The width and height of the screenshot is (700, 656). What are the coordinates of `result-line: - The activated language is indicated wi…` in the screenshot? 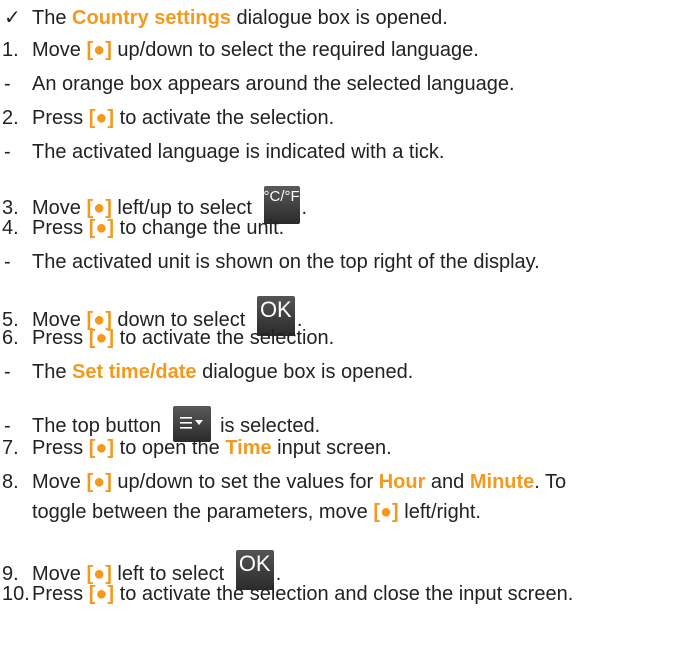 It's located at (350, 152).